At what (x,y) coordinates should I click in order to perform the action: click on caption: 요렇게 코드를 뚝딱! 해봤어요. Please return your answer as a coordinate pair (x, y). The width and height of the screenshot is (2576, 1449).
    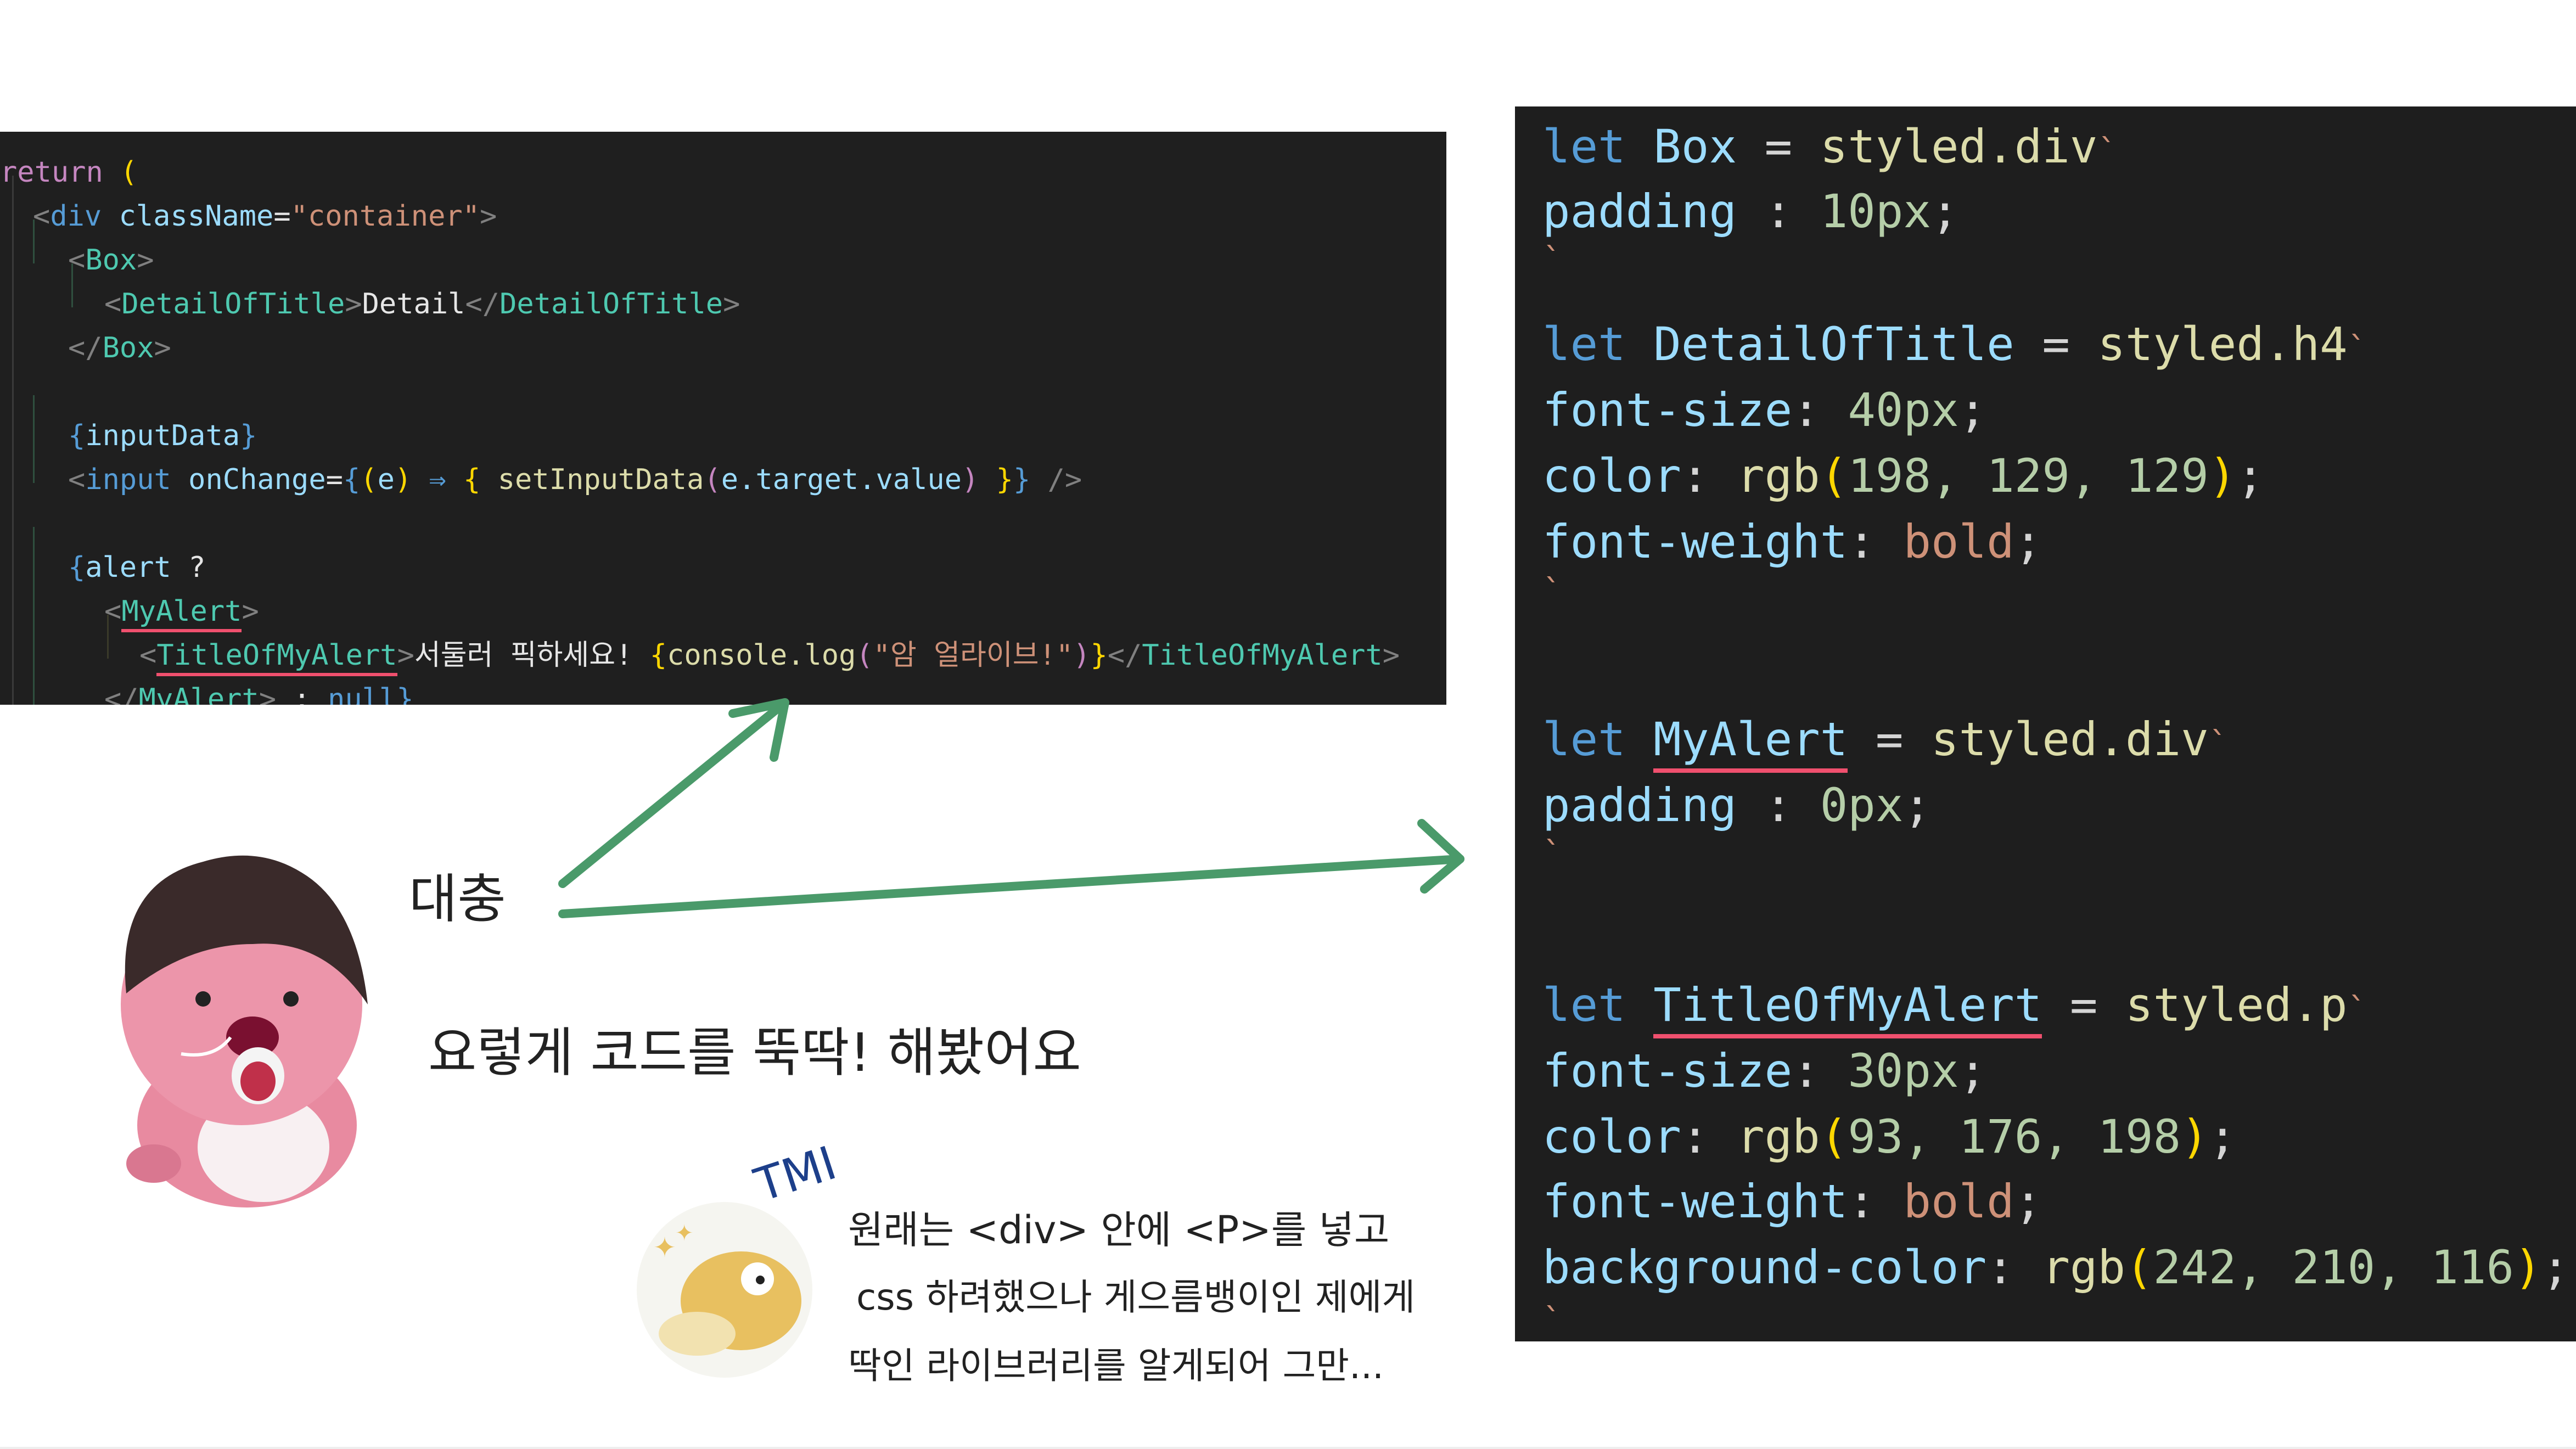
    Looking at the image, I should click on (754, 1052).